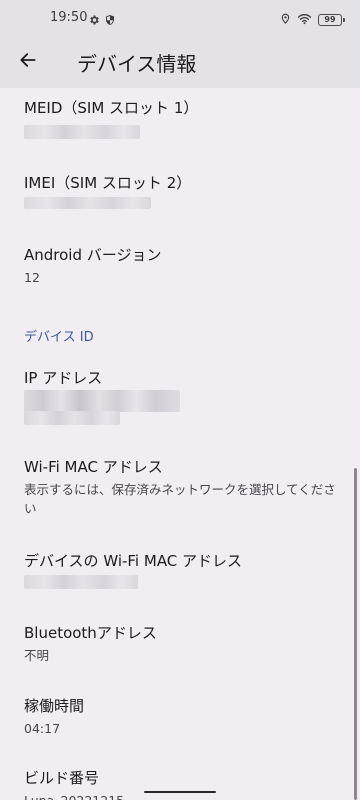 Image resolution: width=360 pixels, height=800 pixels. I want to click on battery-icon: 99, so click(331, 19).